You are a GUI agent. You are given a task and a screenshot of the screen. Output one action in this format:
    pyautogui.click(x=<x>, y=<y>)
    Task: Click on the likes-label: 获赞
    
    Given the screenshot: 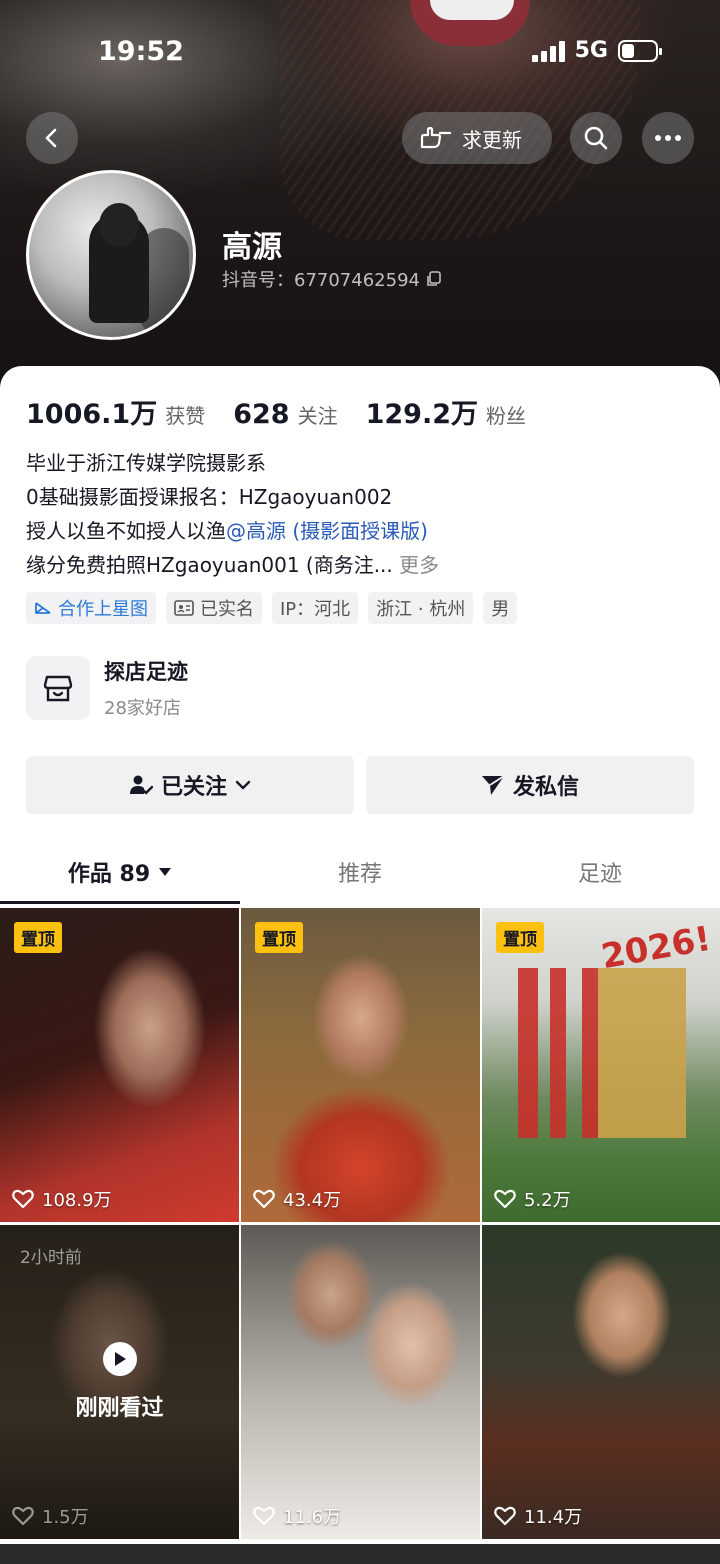 What is the action you would take?
    pyautogui.click(x=185, y=416)
    